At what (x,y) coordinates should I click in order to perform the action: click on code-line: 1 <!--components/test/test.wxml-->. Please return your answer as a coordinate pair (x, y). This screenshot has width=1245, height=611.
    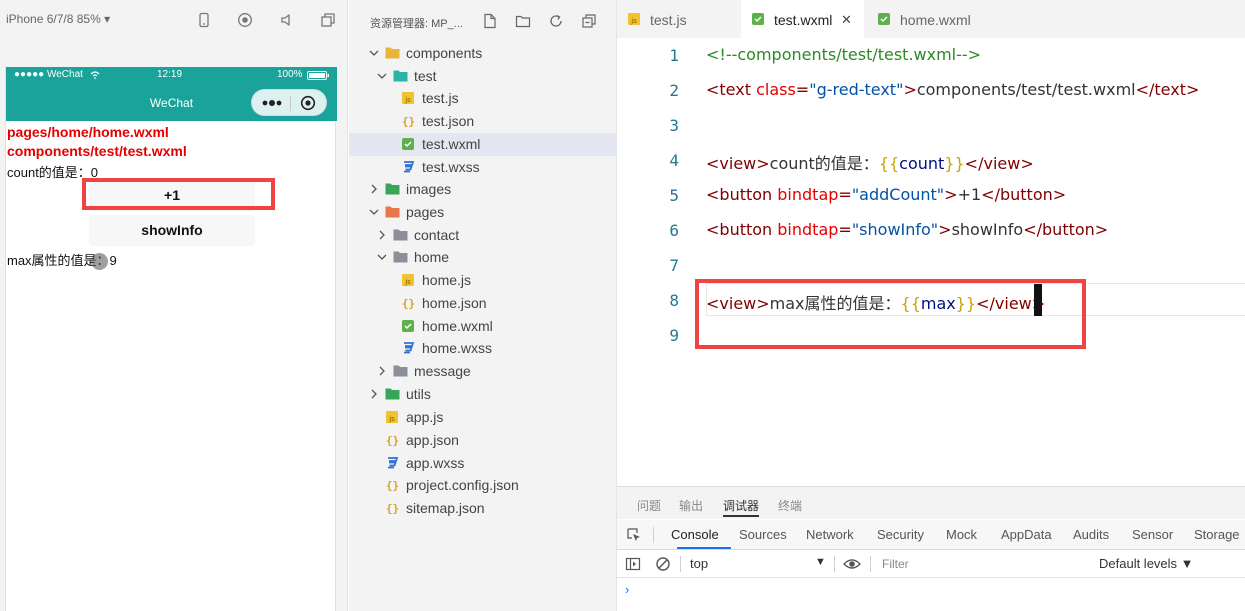
    Looking at the image, I should click on (931, 55).